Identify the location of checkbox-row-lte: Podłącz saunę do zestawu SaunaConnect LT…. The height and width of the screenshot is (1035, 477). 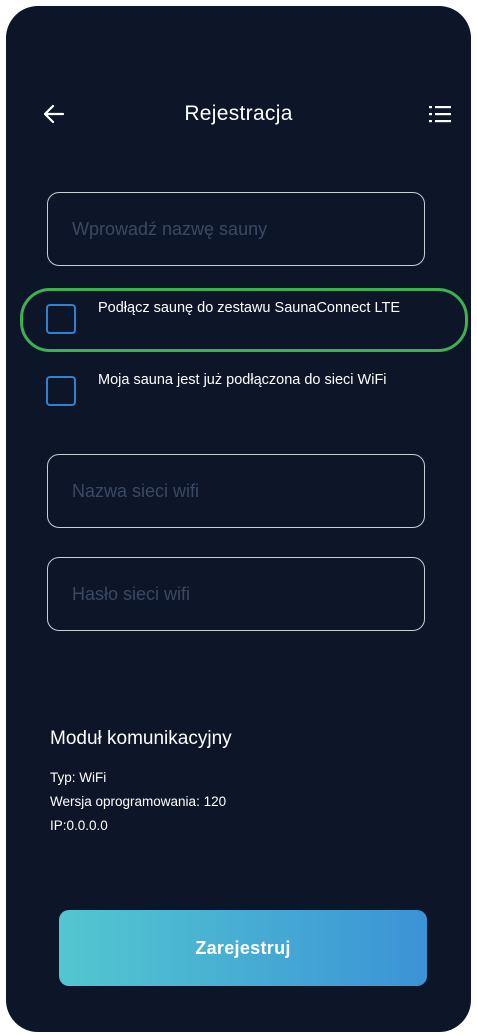
(236, 316).